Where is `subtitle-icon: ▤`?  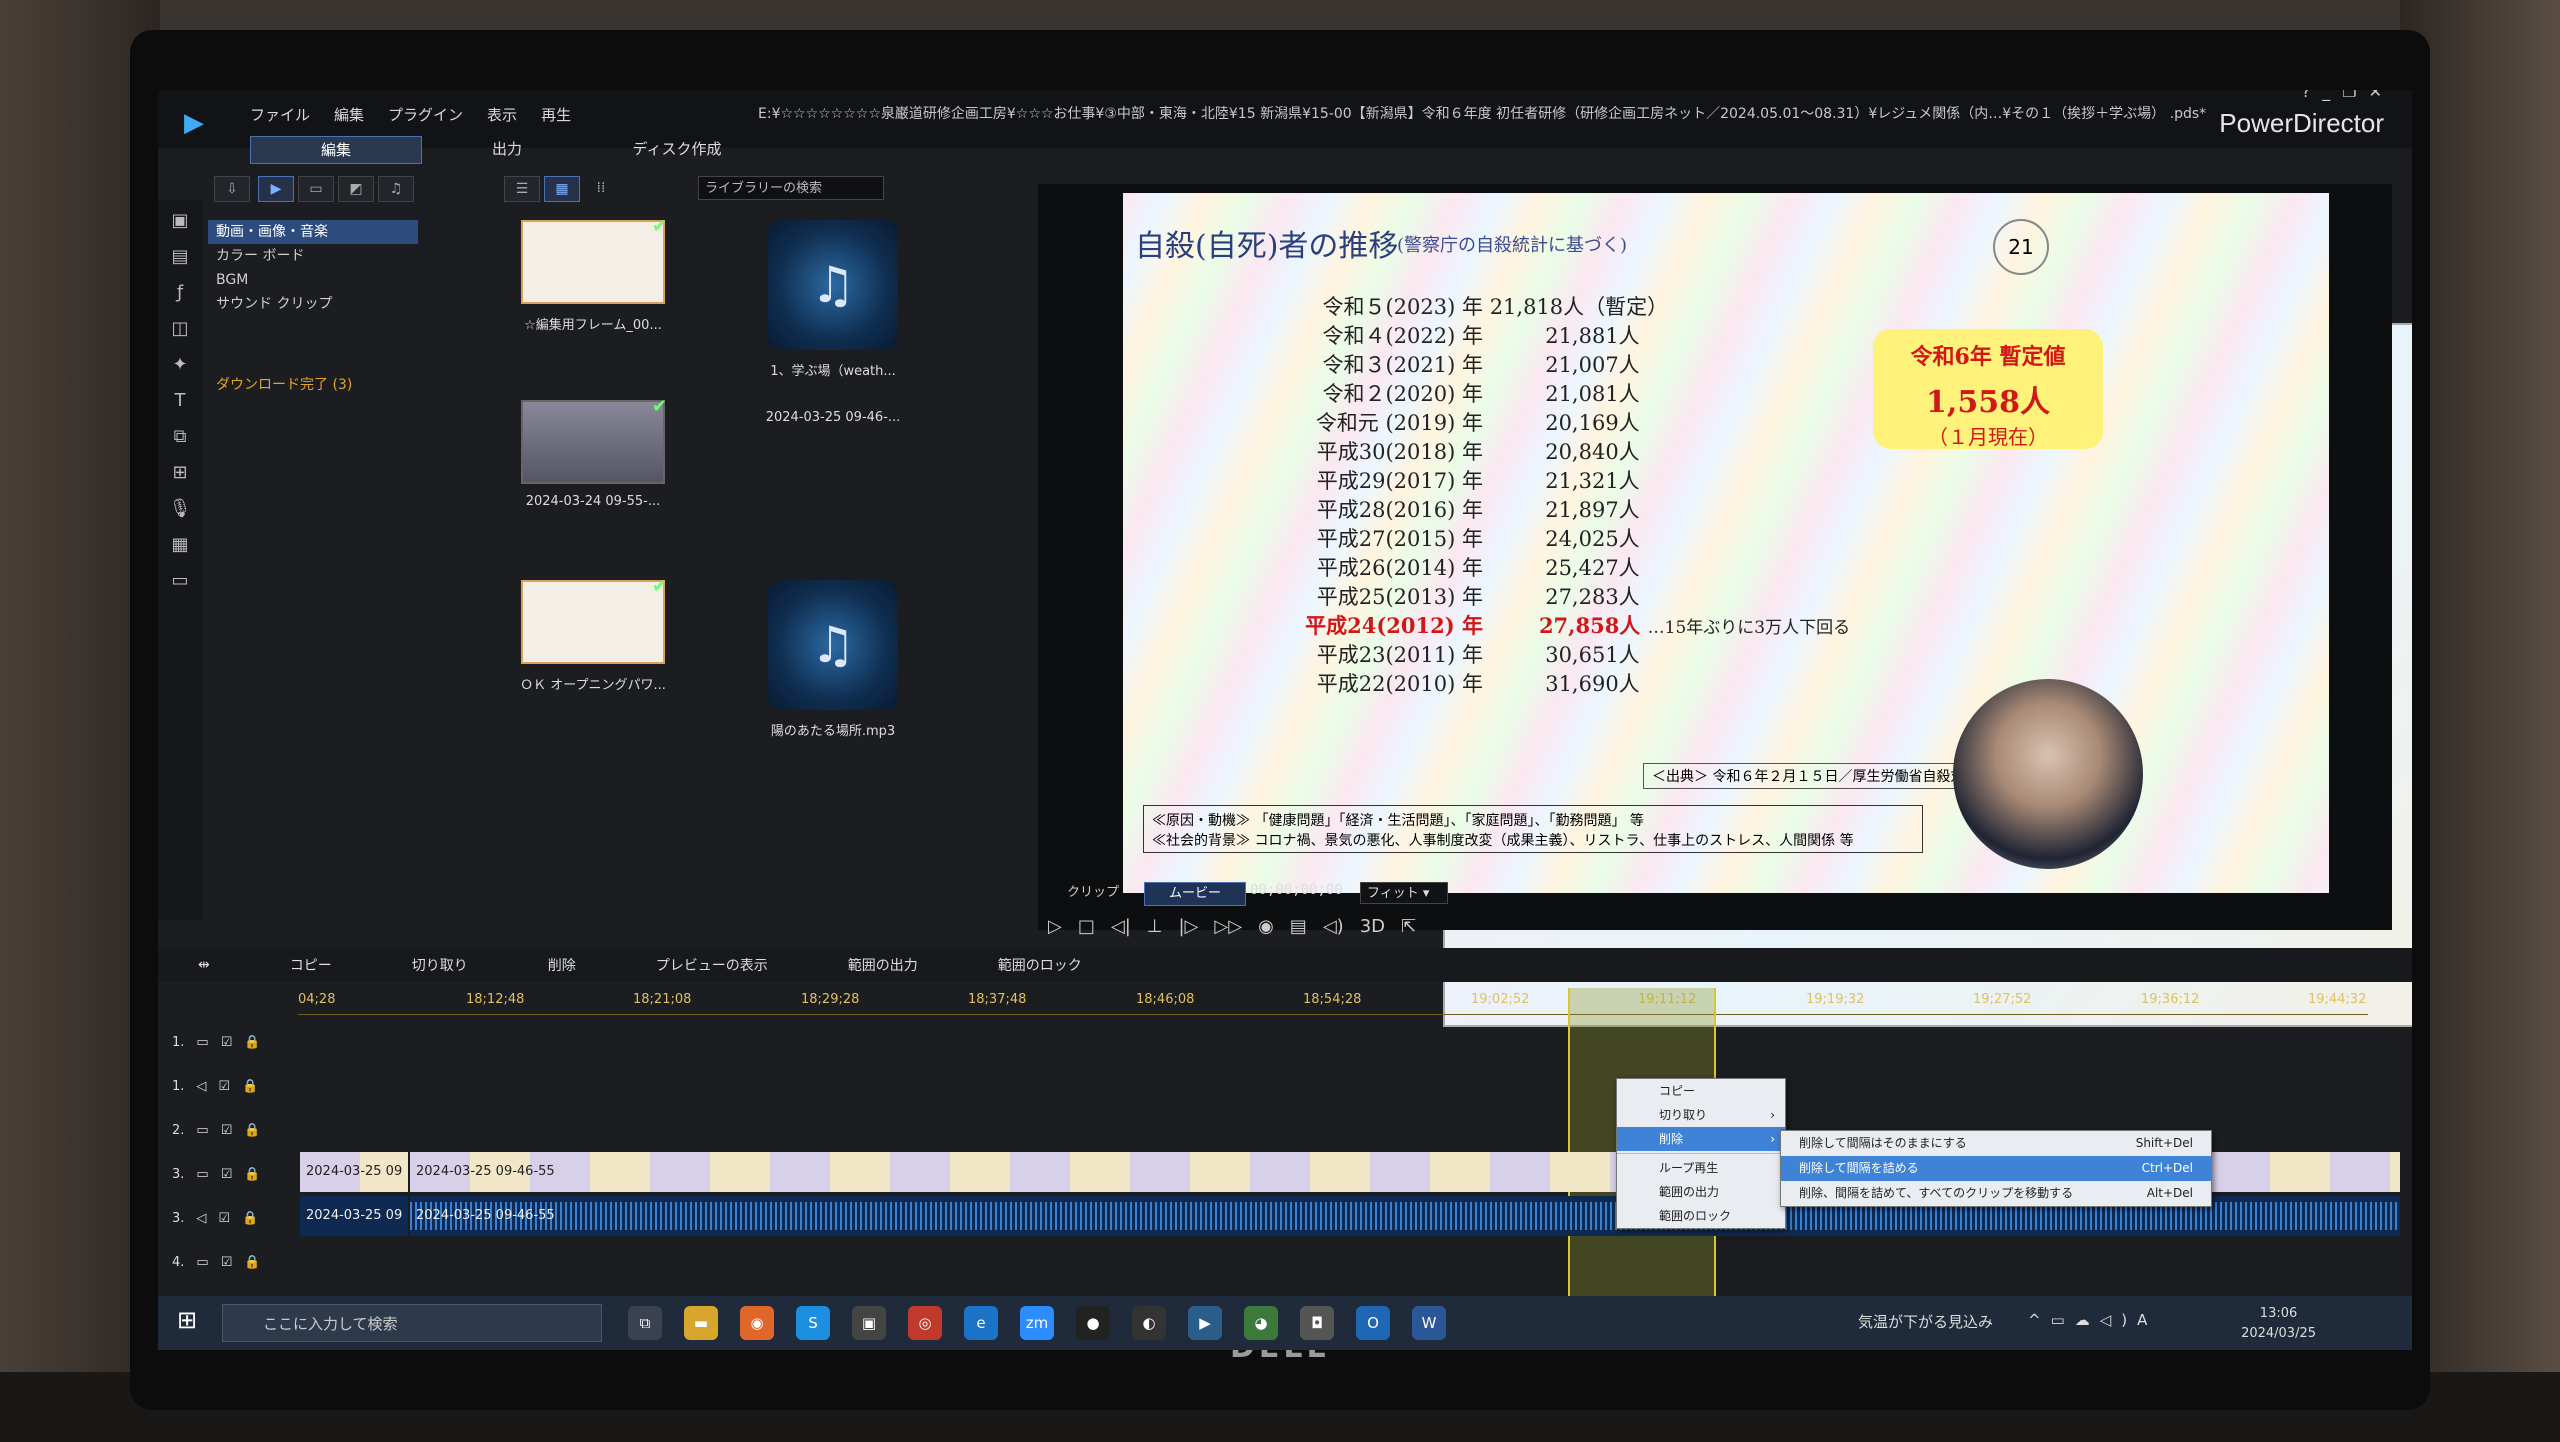
subtitle-icon: ▤ is located at coordinates (1298, 926).